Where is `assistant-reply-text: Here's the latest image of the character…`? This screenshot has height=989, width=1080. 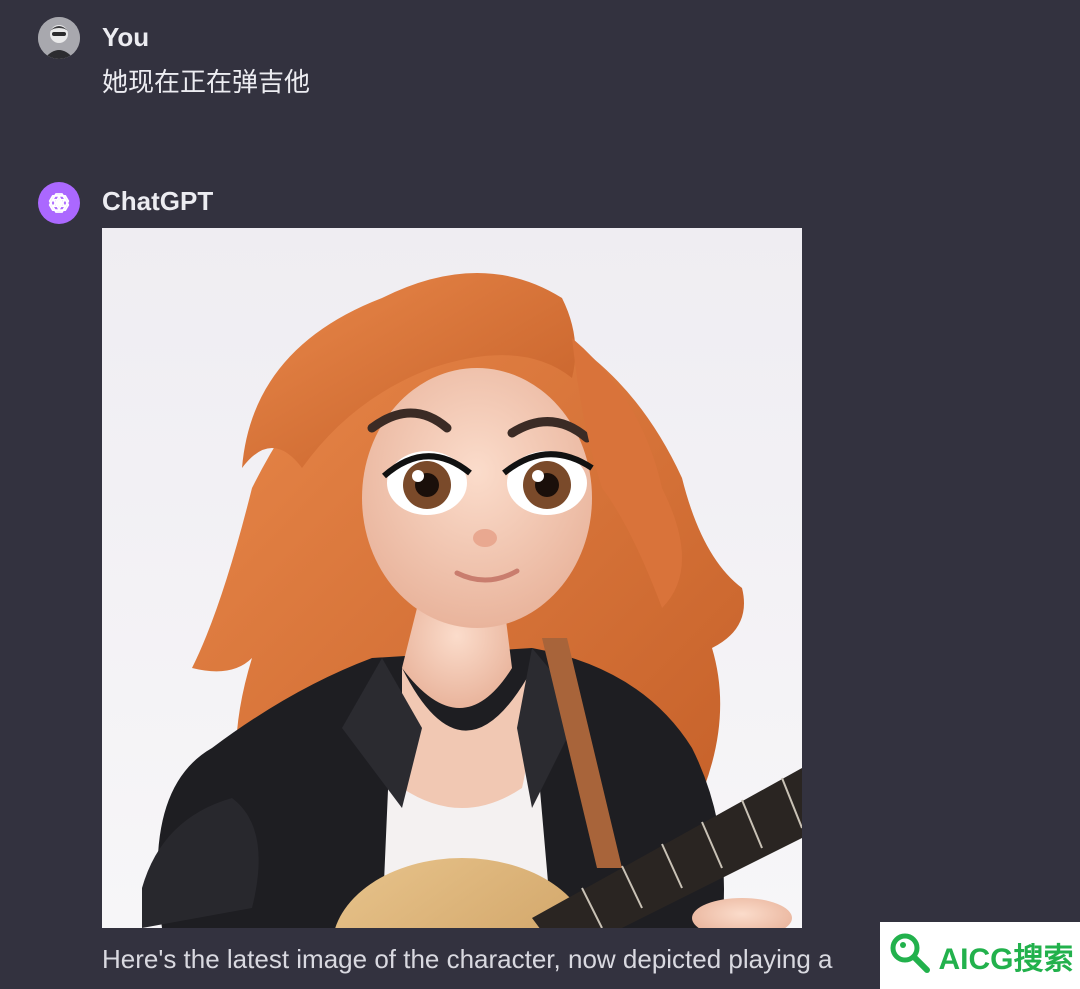
assistant-reply-text: Here's the latest image of the character… is located at coordinates (467, 959).